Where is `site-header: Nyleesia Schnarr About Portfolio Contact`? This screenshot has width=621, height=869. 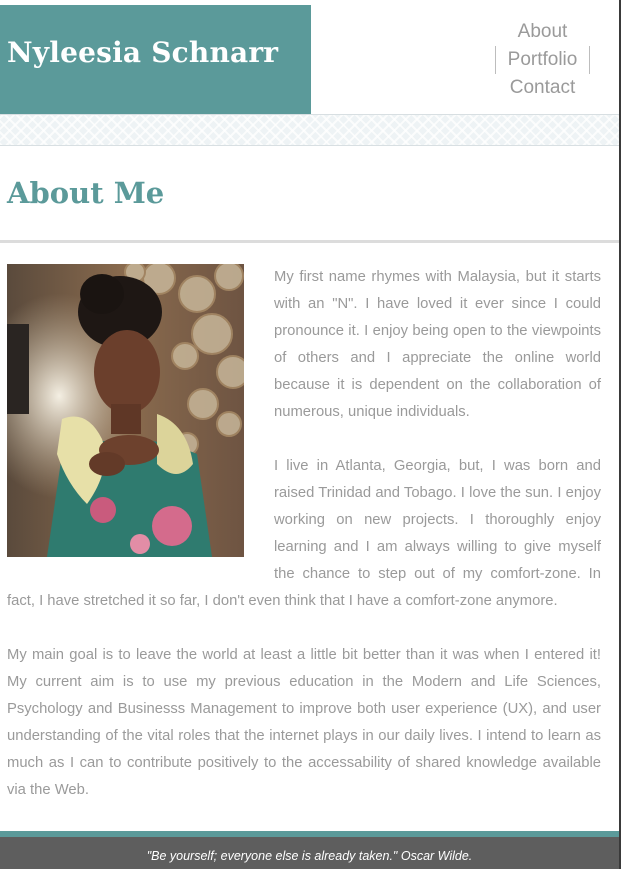
site-header: Nyleesia Schnarr About Portfolio Contact is located at coordinates (309, 57).